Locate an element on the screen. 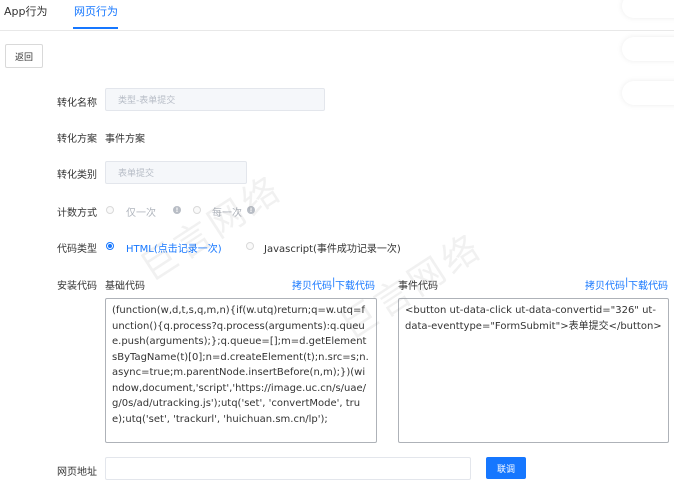  page-url-input is located at coordinates (288, 468).